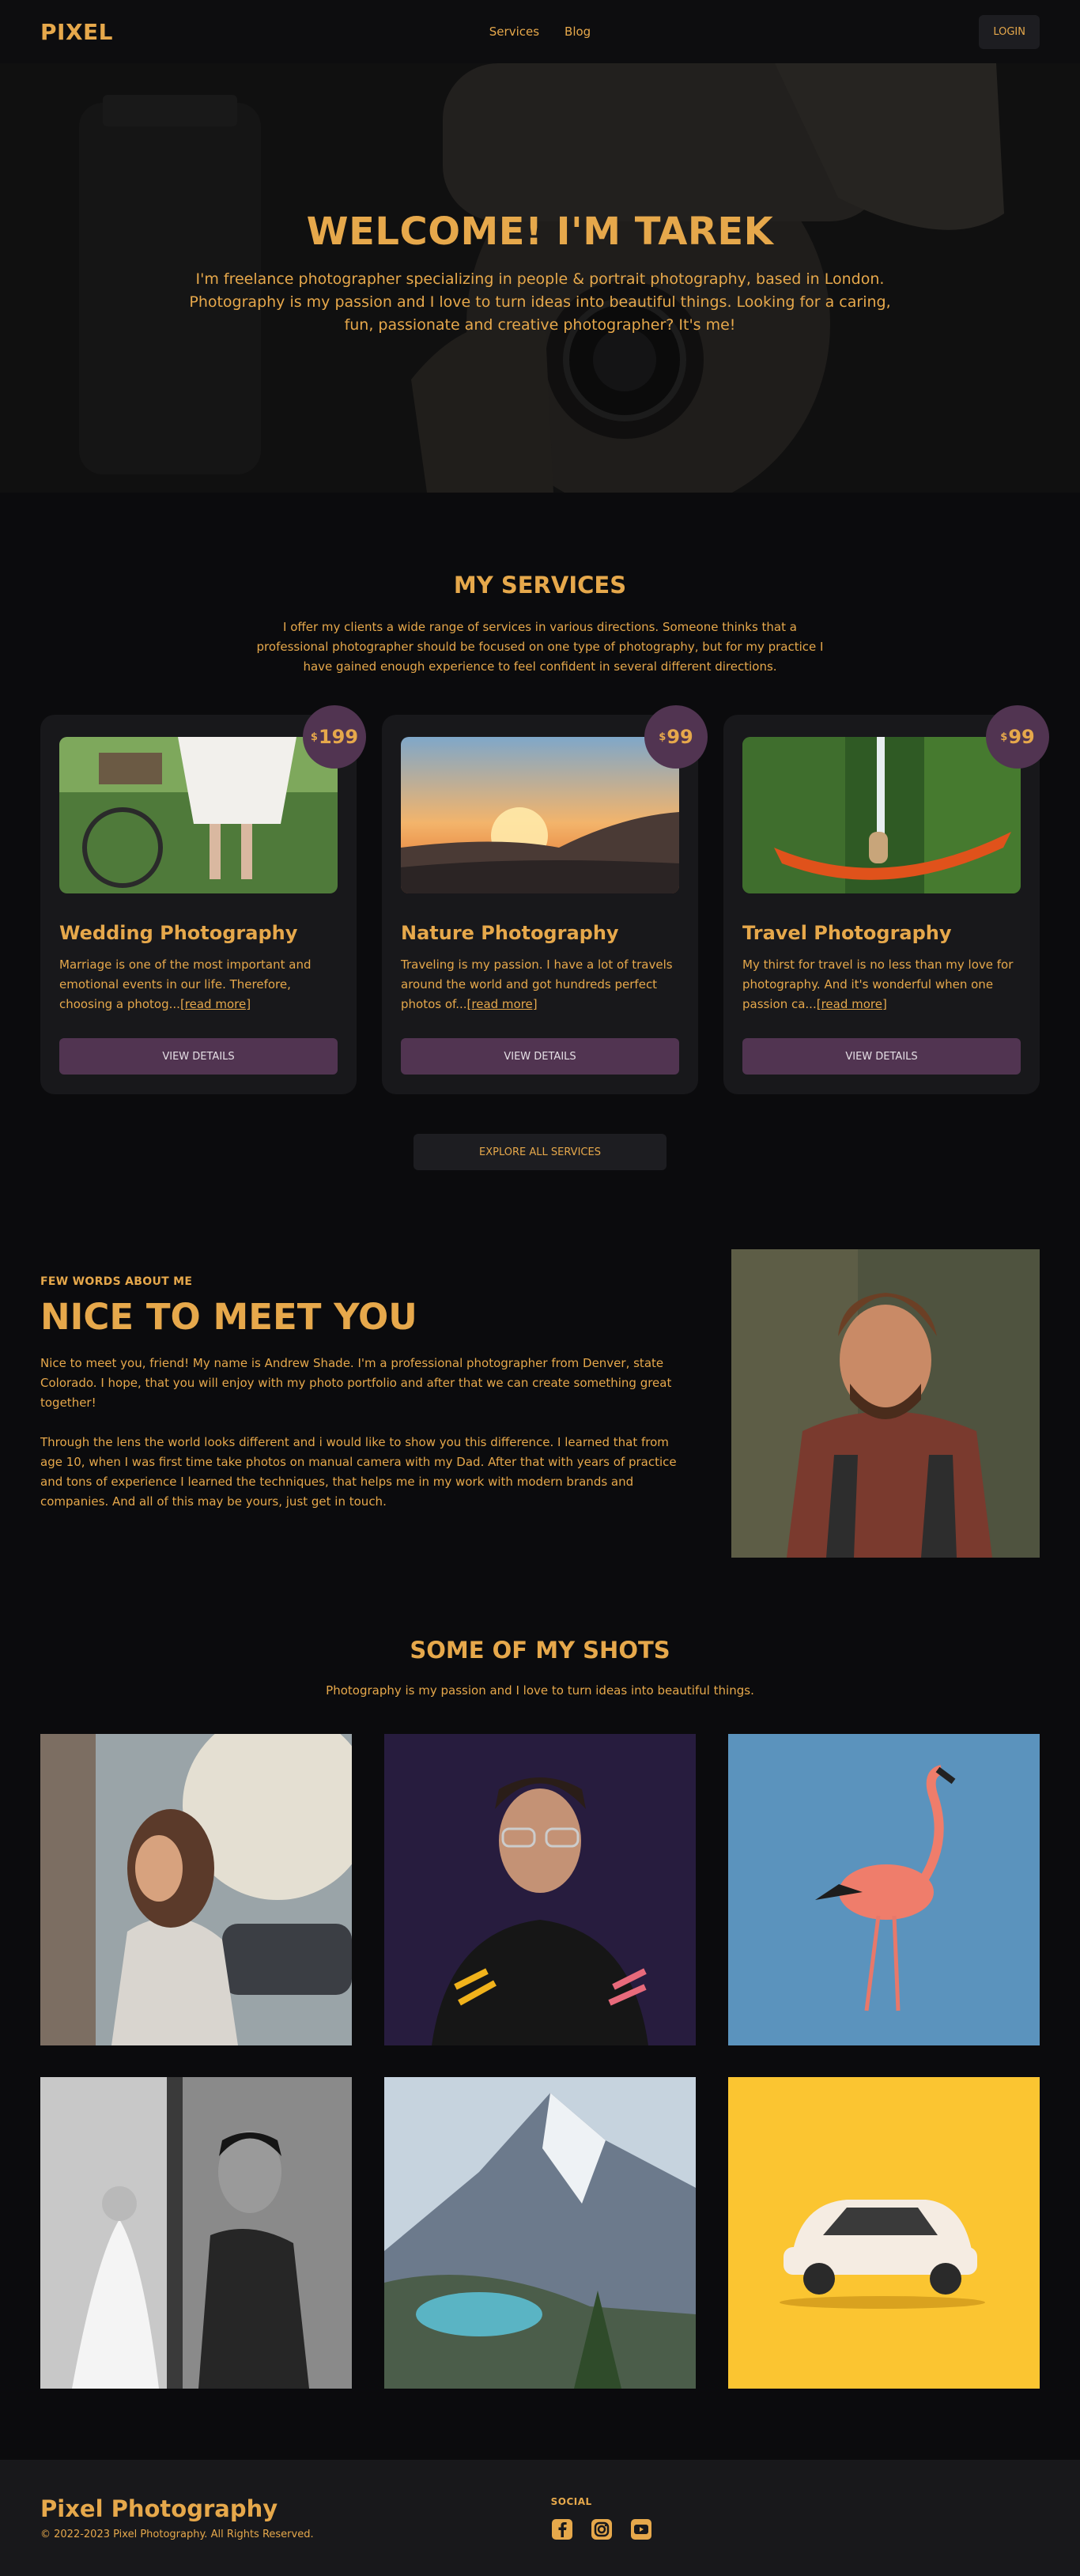 This screenshot has height=2576, width=1080. I want to click on explore-all-services-button: EXPLORE ALL SERVICES, so click(540, 1152).